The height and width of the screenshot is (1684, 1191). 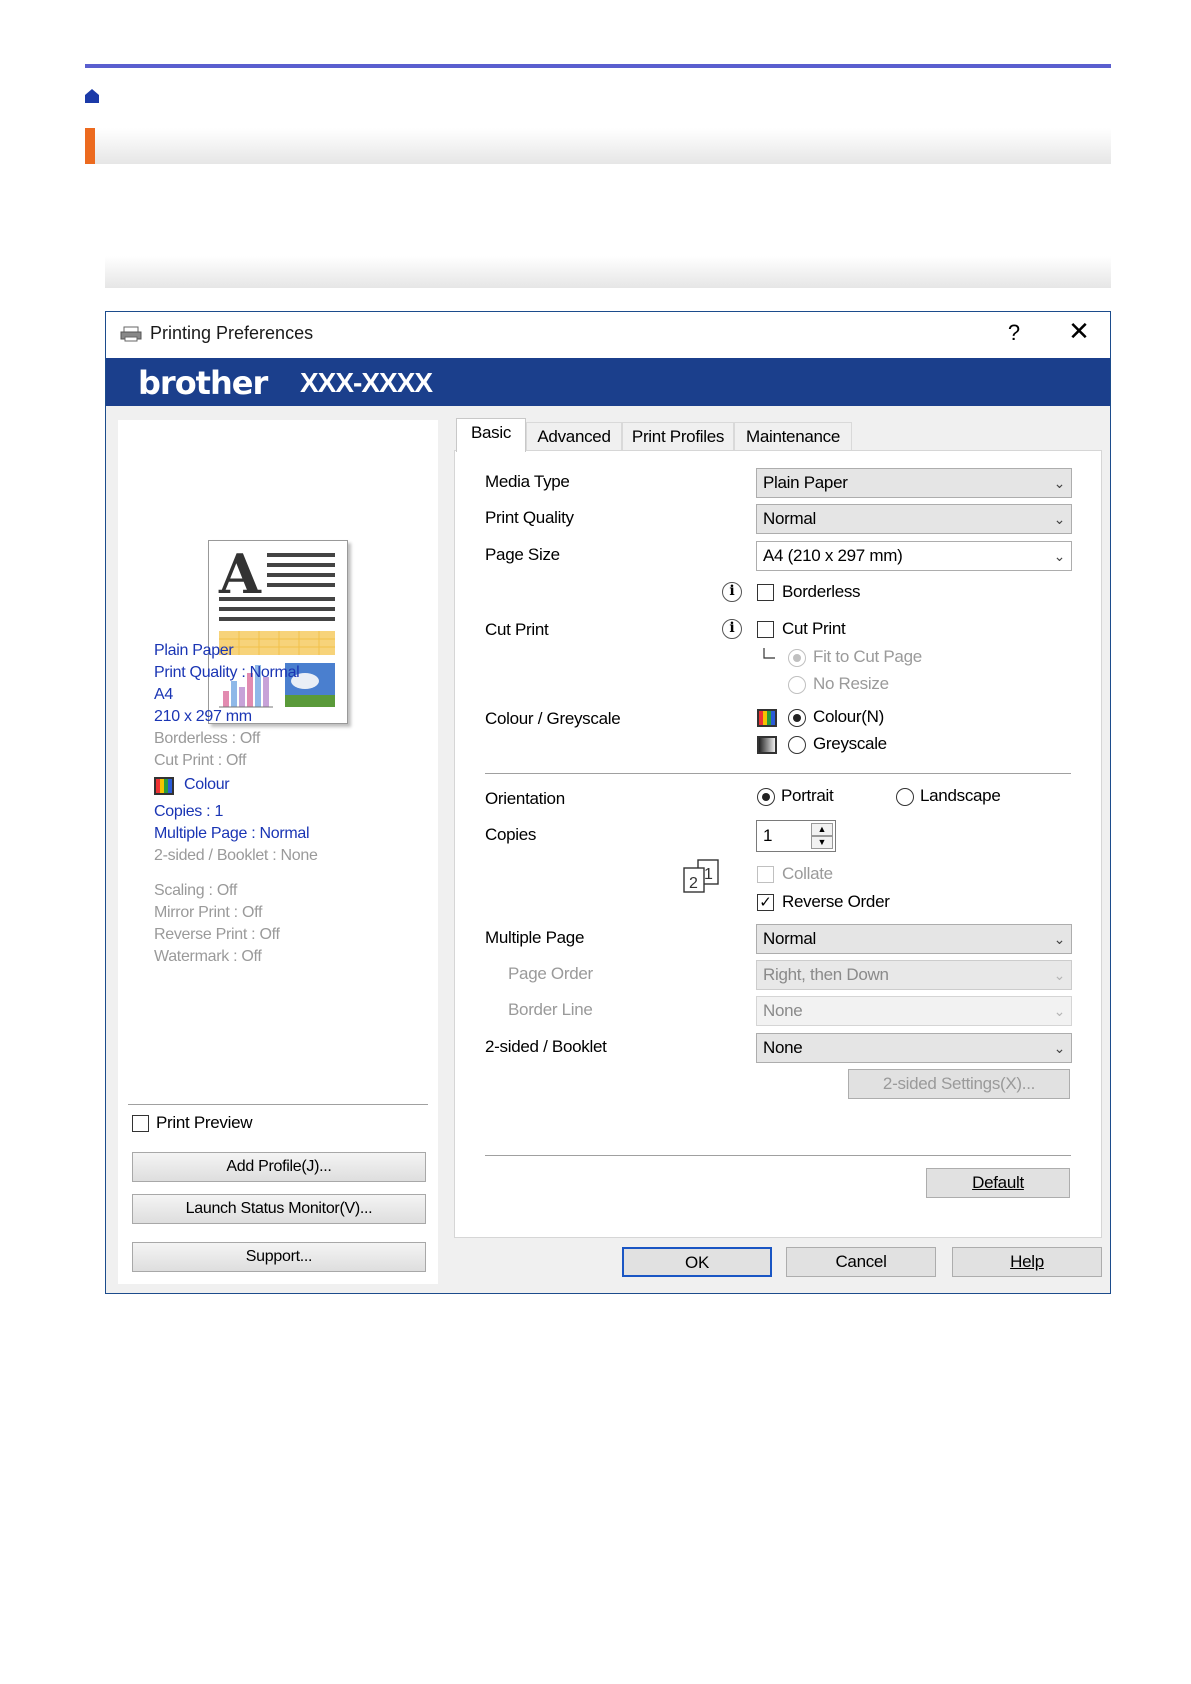 I want to click on print-quality-select: Normal ⌄, so click(x=914, y=519).